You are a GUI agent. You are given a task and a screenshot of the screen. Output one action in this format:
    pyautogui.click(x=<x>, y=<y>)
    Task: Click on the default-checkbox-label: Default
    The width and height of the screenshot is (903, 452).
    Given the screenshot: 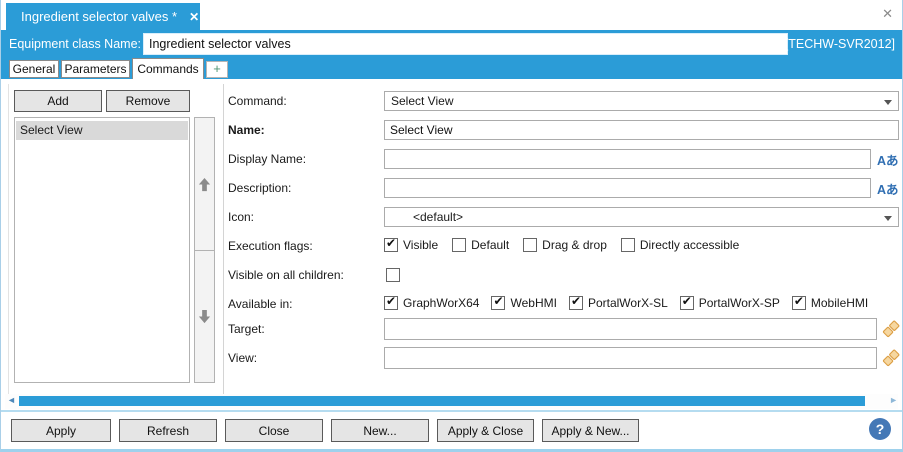 What is the action you would take?
    pyautogui.click(x=490, y=245)
    